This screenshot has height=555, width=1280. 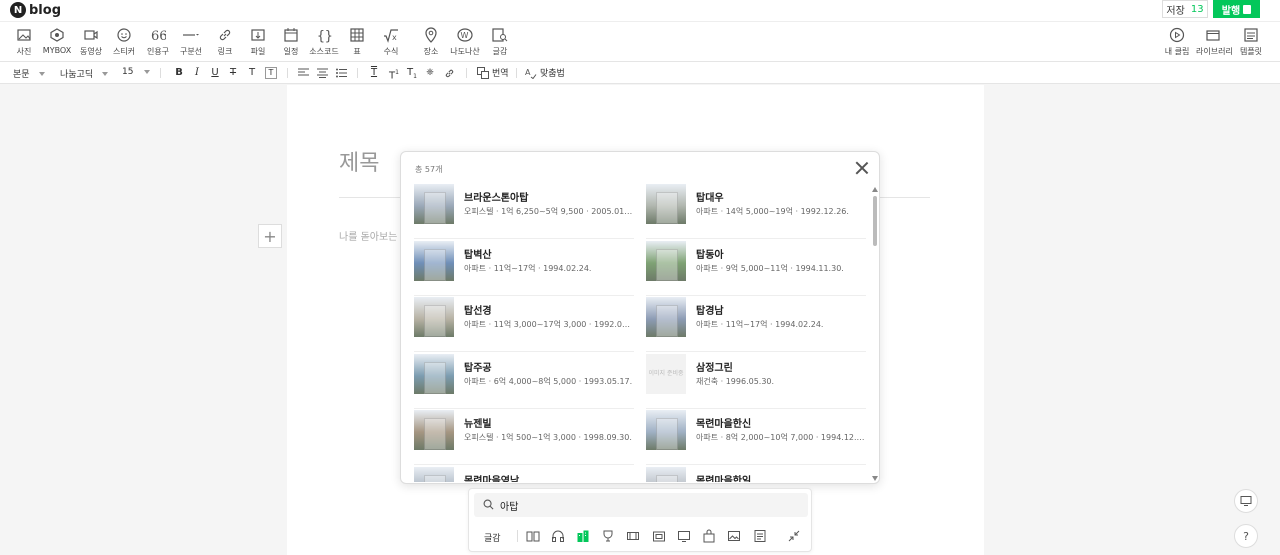 What do you see at coordinates (158, 36) in the screenshot?
I see `quote-icon: 66` at bounding box center [158, 36].